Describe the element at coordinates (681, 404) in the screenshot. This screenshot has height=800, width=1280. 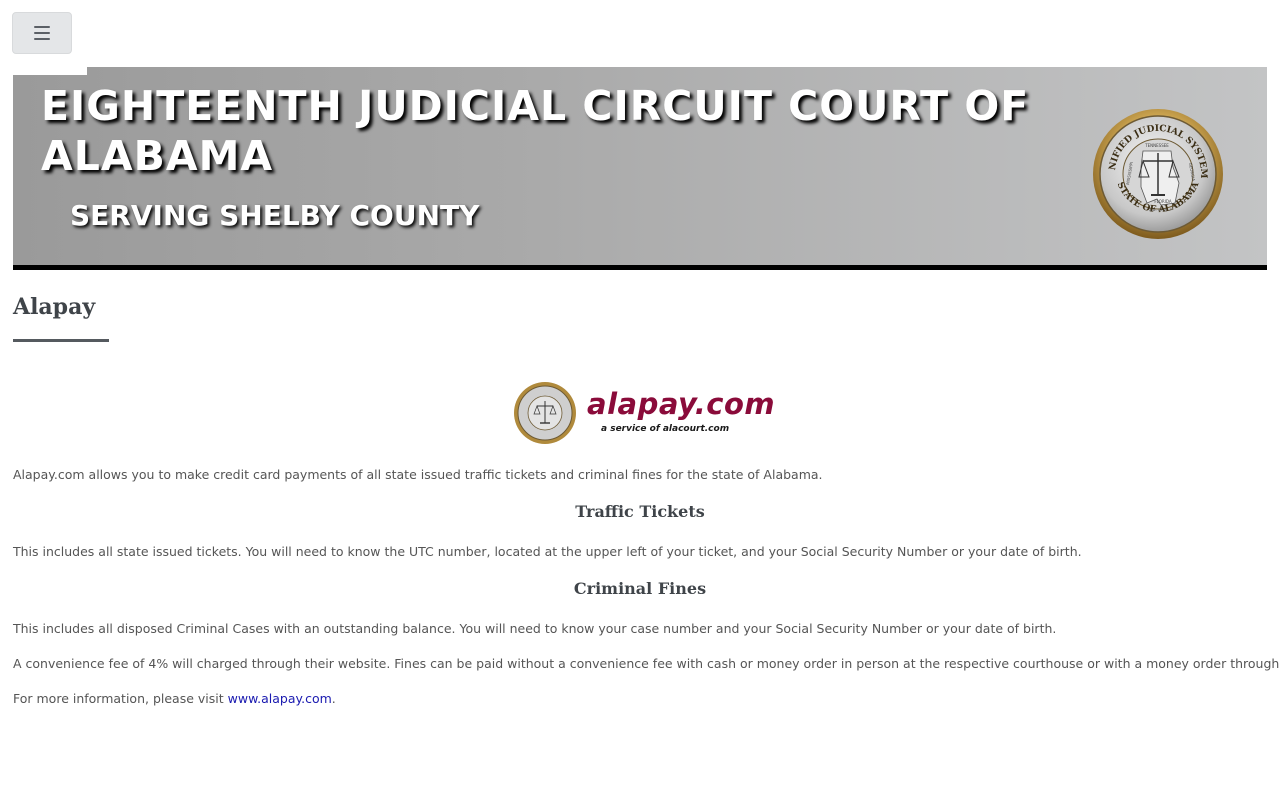
I see `alapay-logo-text: alapay.com` at that location.